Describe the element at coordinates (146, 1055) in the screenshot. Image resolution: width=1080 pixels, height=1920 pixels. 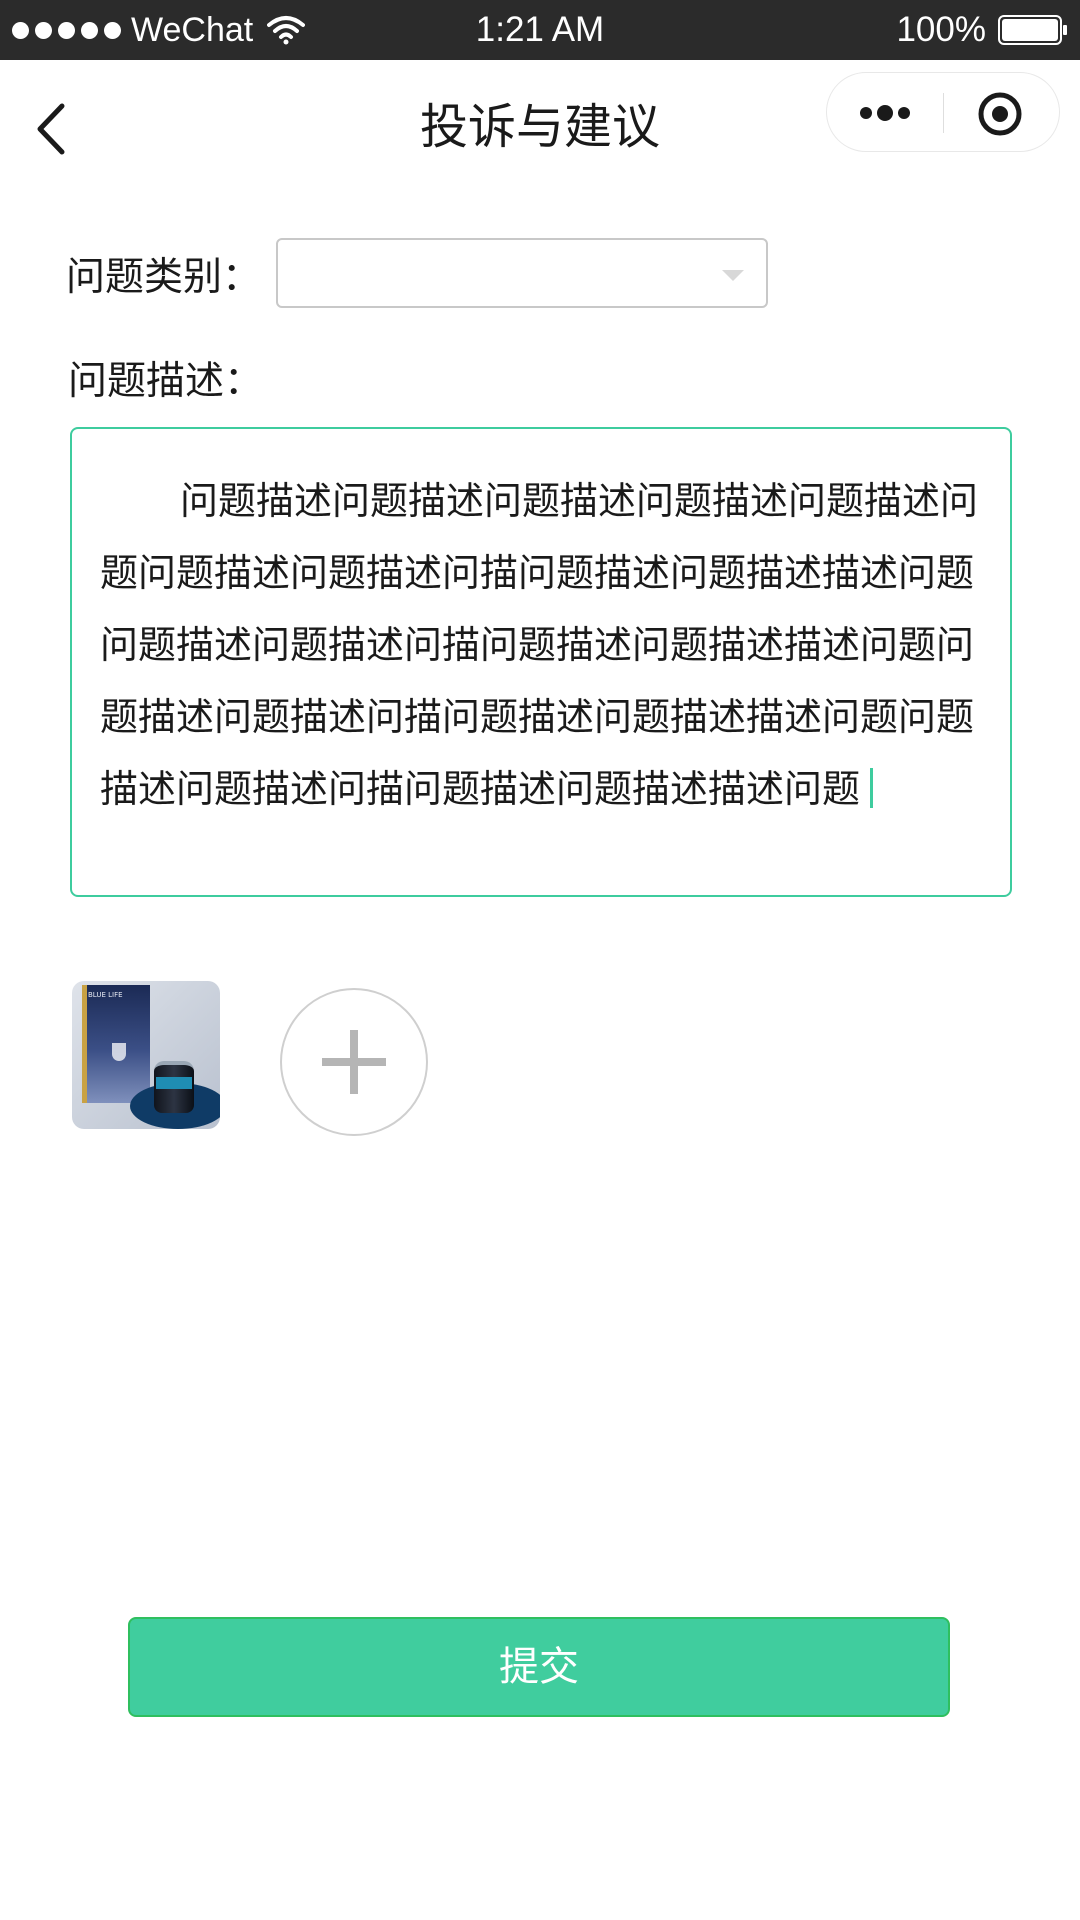
I see `uploaded-image-thumbnail: BLUE LIFE` at that location.